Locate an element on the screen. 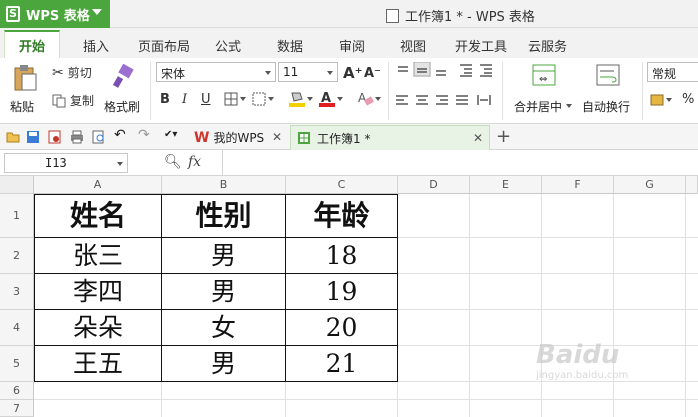 This screenshot has height=417, width=698. merge-center-button: ⇔ 合并居中 is located at coordinates (544, 90).